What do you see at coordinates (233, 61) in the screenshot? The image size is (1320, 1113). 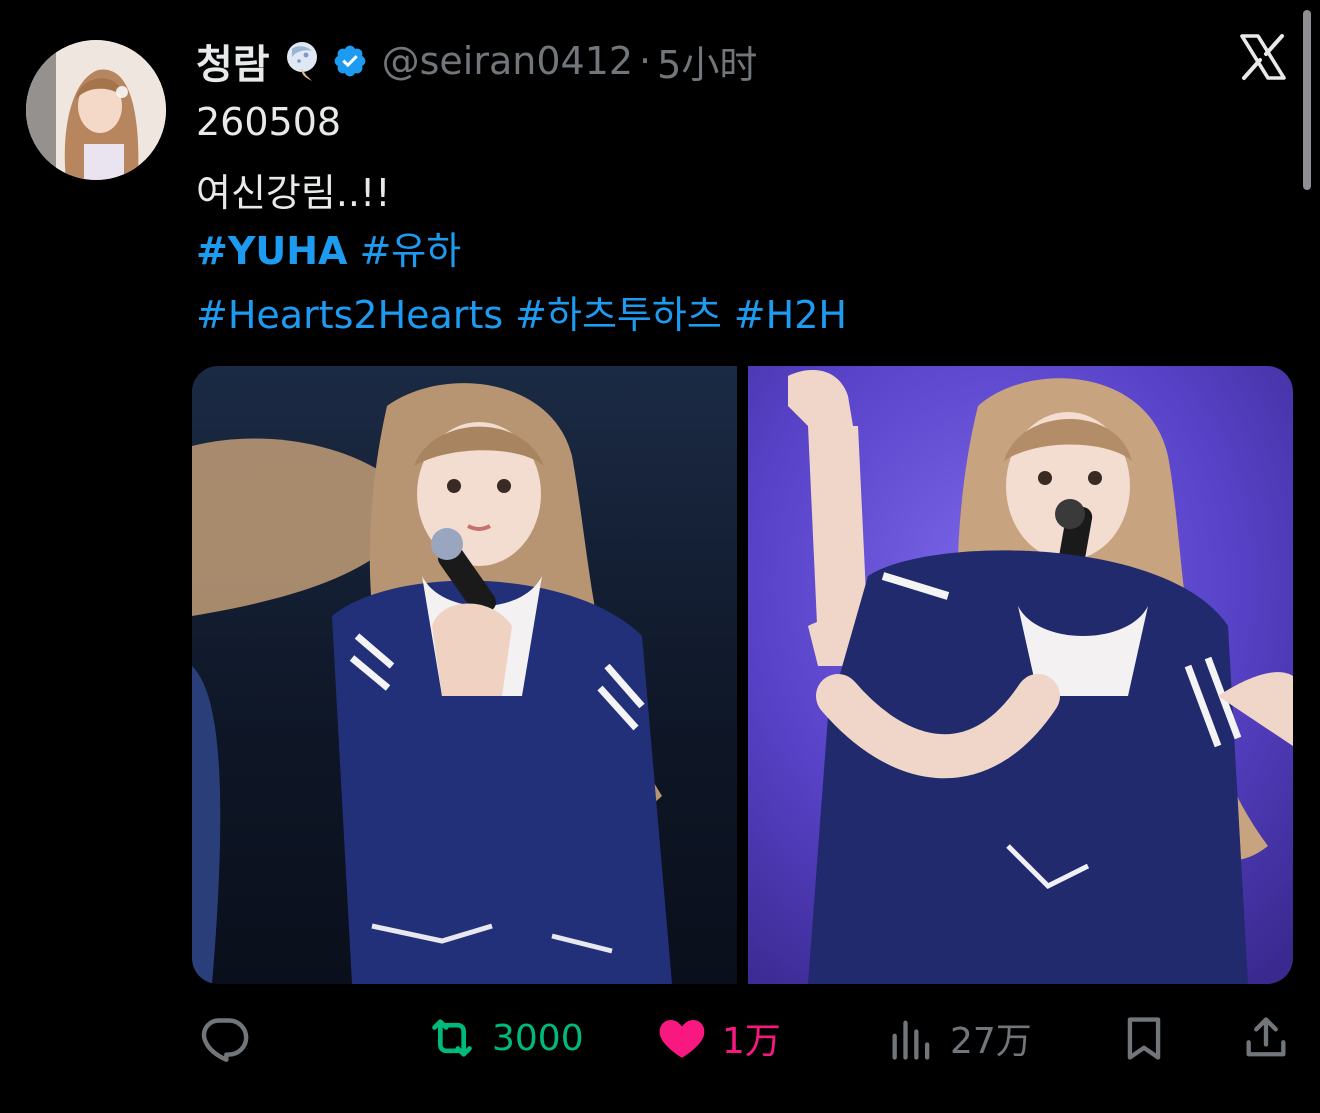 I see `display-name: 청람` at bounding box center [233, 61].